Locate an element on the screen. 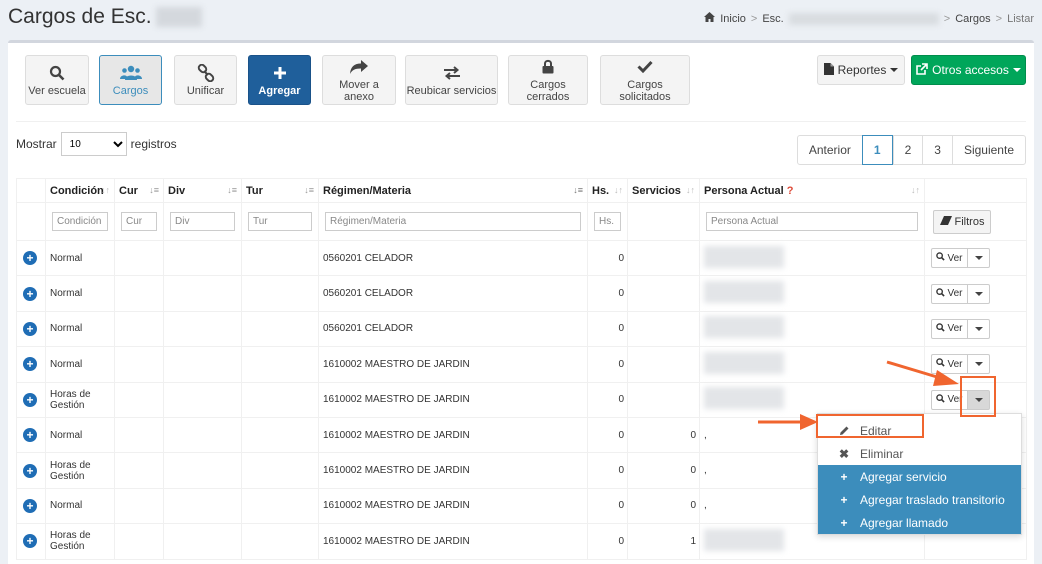 The image size is (1042, 564). pagination-page-3: 3 is located at coordinates (937, 150).